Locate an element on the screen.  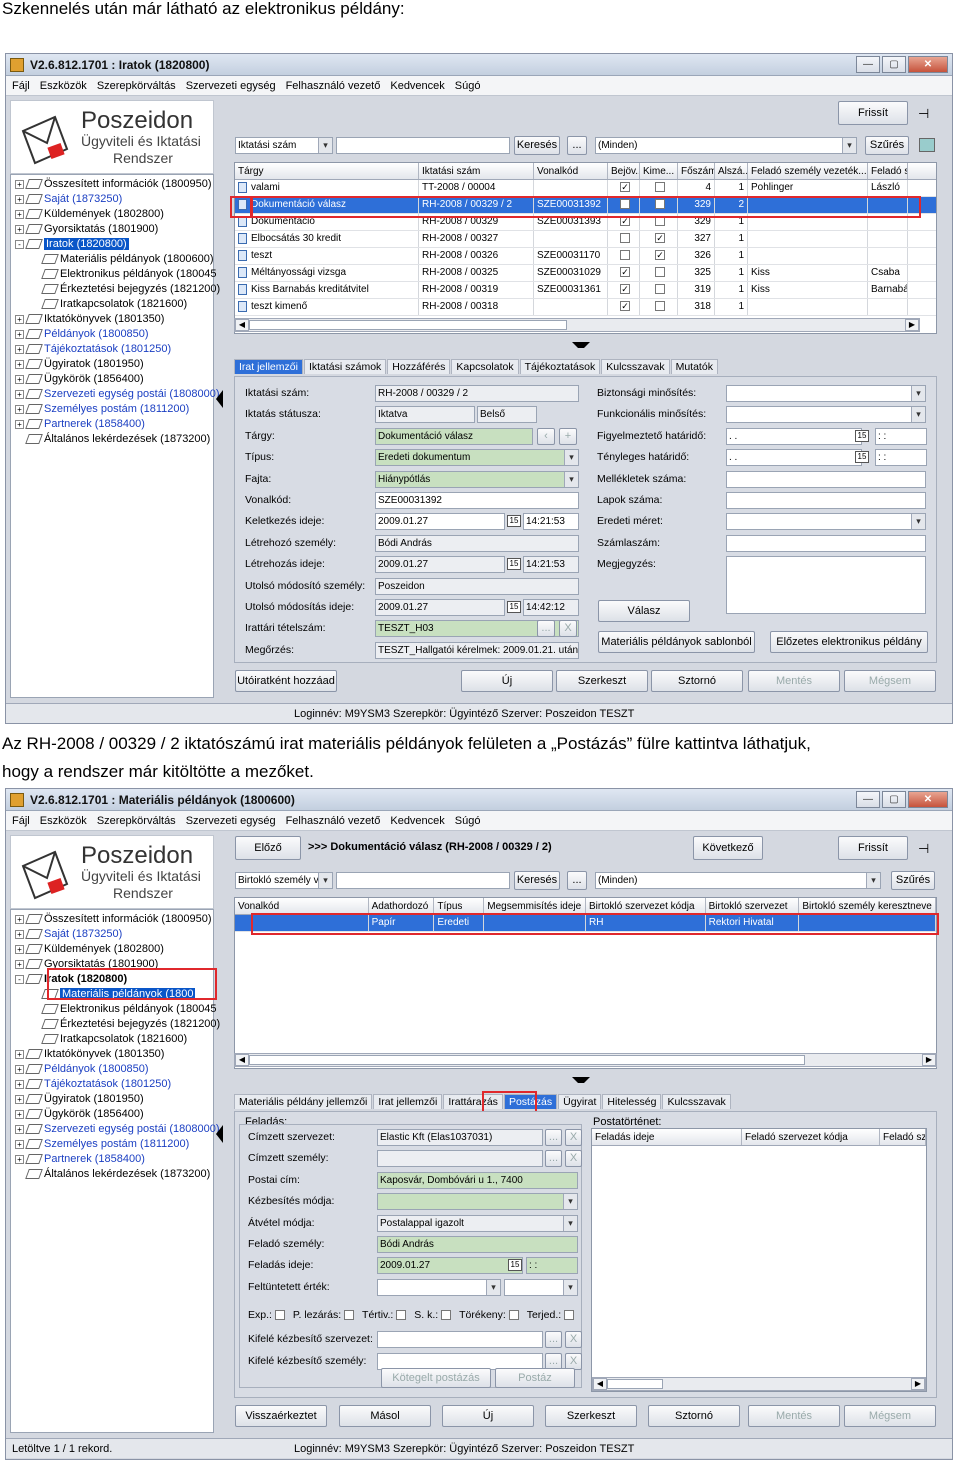
menu-help: Súgó is located at coordinates (468, 821).